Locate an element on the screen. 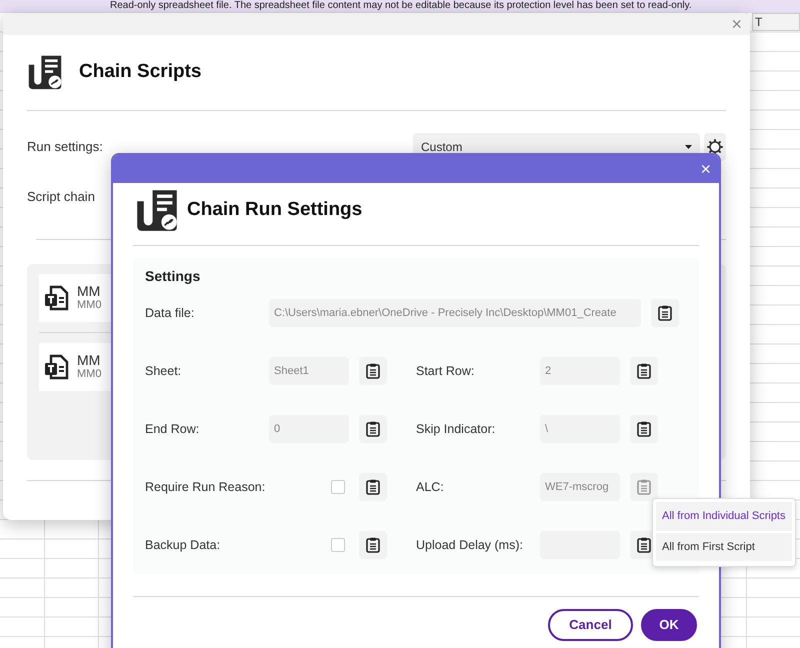  input-field: C:\Users\maria.ebner\OneDrive - Precisely Inc\Desktop\MM01_Create is located at coordinates (455, 313).